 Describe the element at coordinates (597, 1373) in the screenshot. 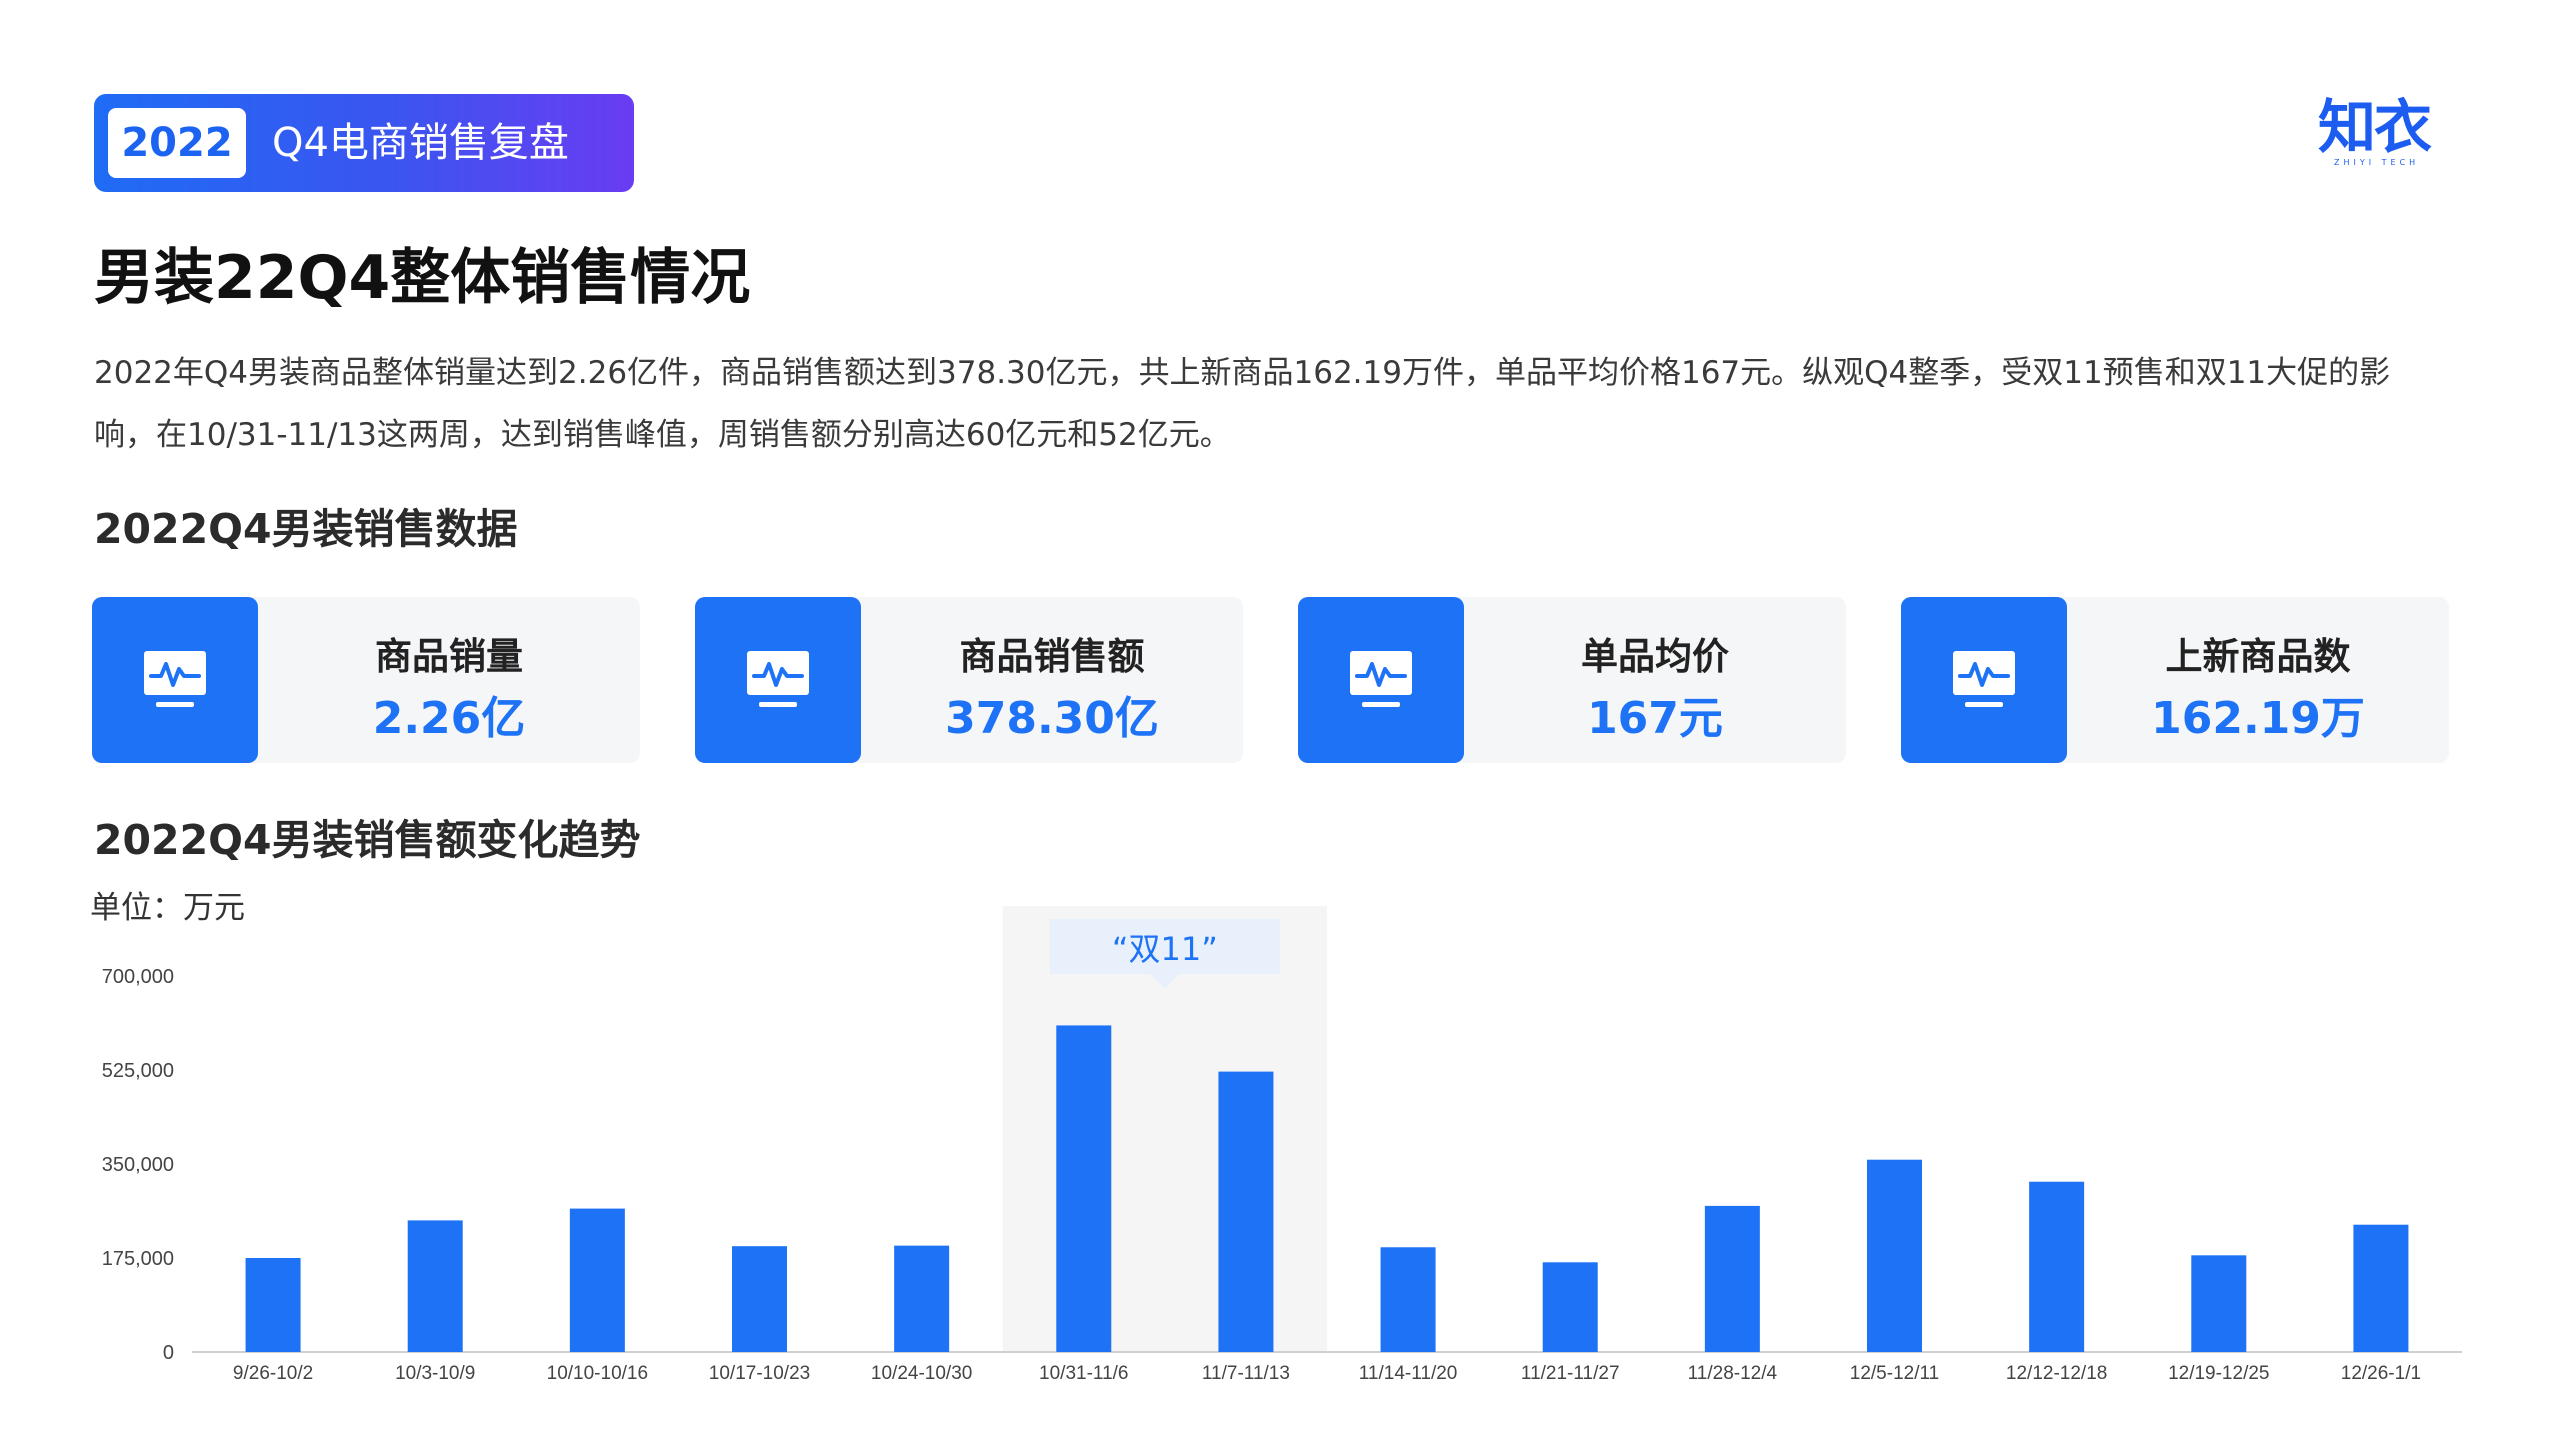

I see `x-tick-label: 10/10-10/16` at that location.